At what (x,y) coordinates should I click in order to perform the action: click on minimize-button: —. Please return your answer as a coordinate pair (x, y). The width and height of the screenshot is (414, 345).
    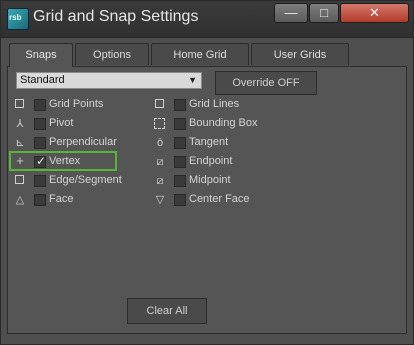
    Looking at the image, I should click on (291, 13).